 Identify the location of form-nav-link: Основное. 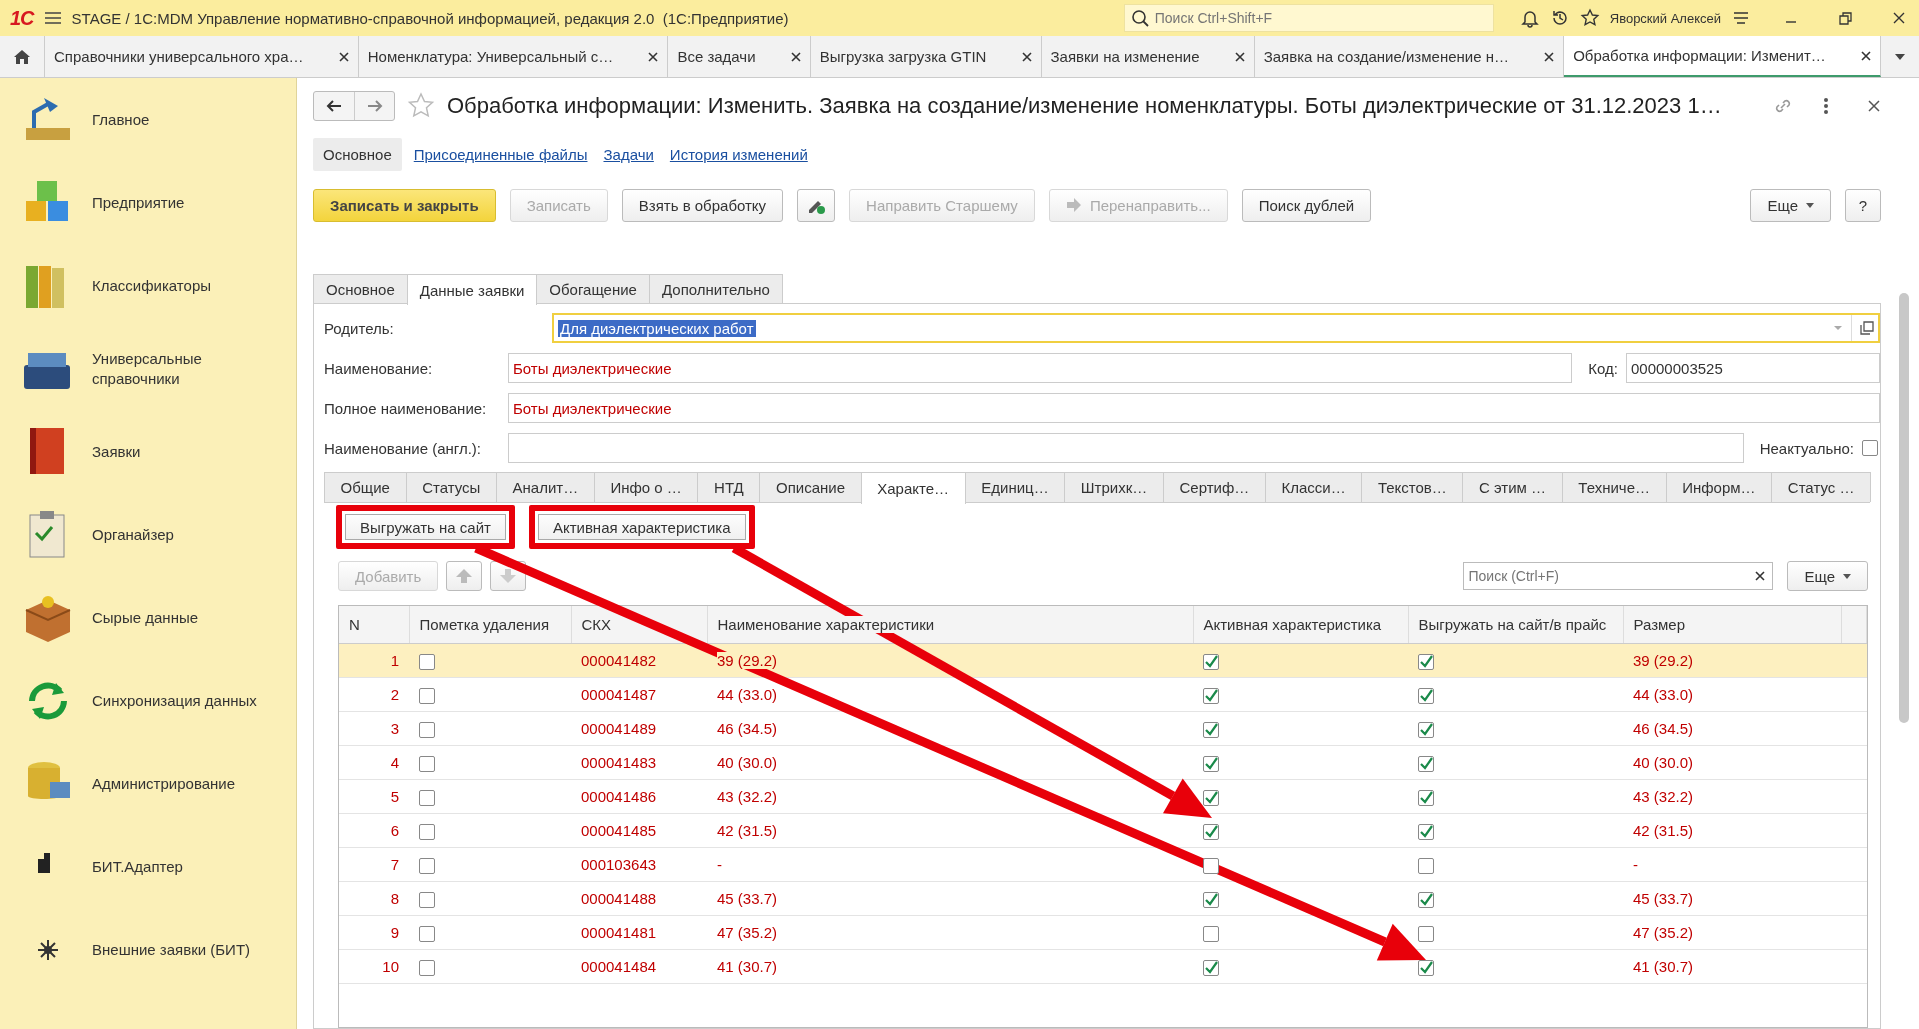
(357, 154).